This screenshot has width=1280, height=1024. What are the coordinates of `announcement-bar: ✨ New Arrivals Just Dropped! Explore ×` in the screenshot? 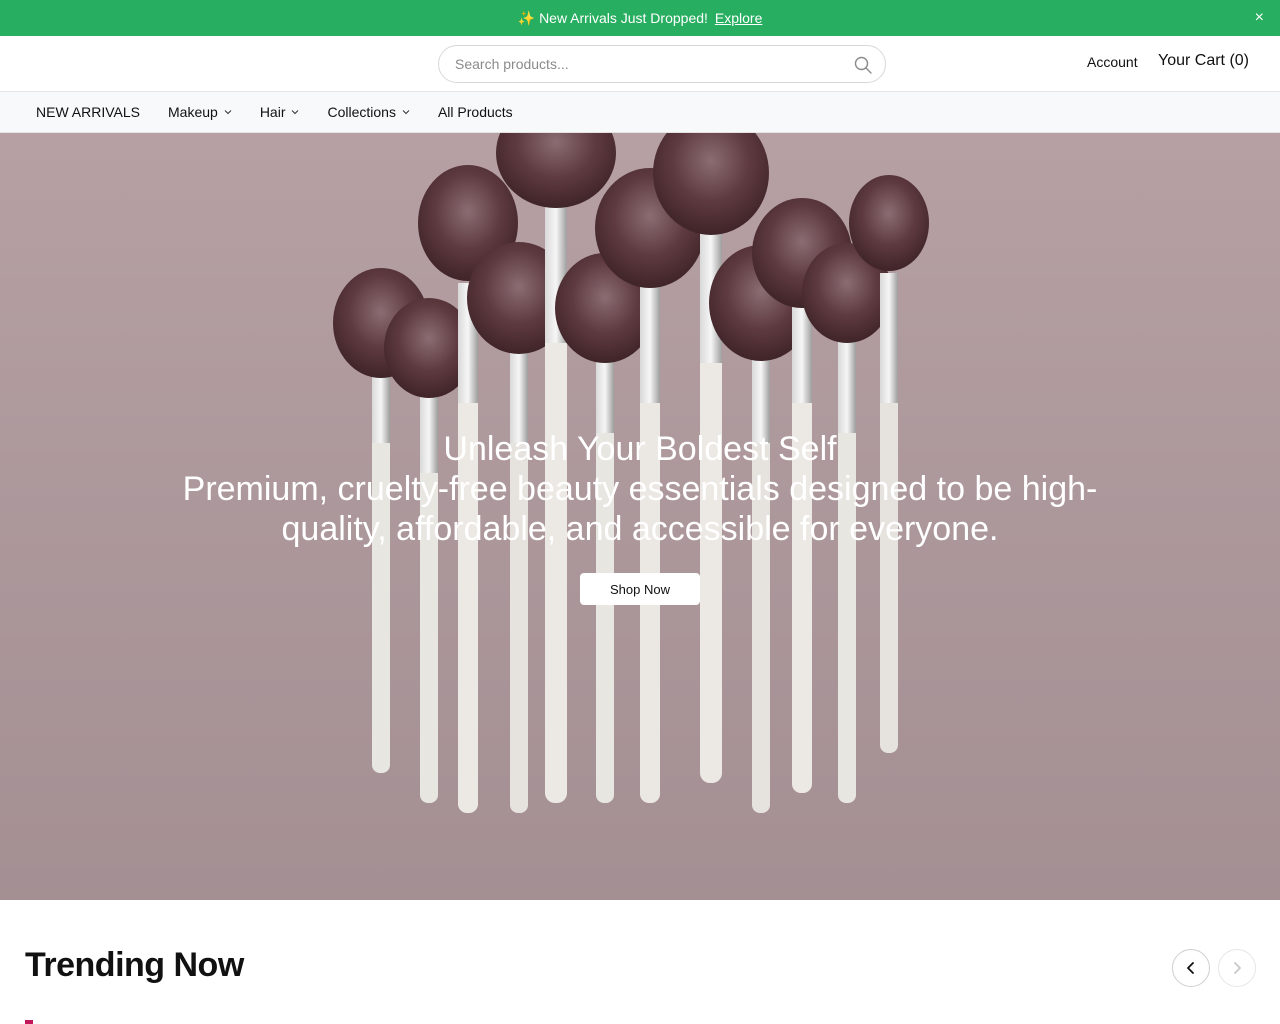 It's located at (640, 18).